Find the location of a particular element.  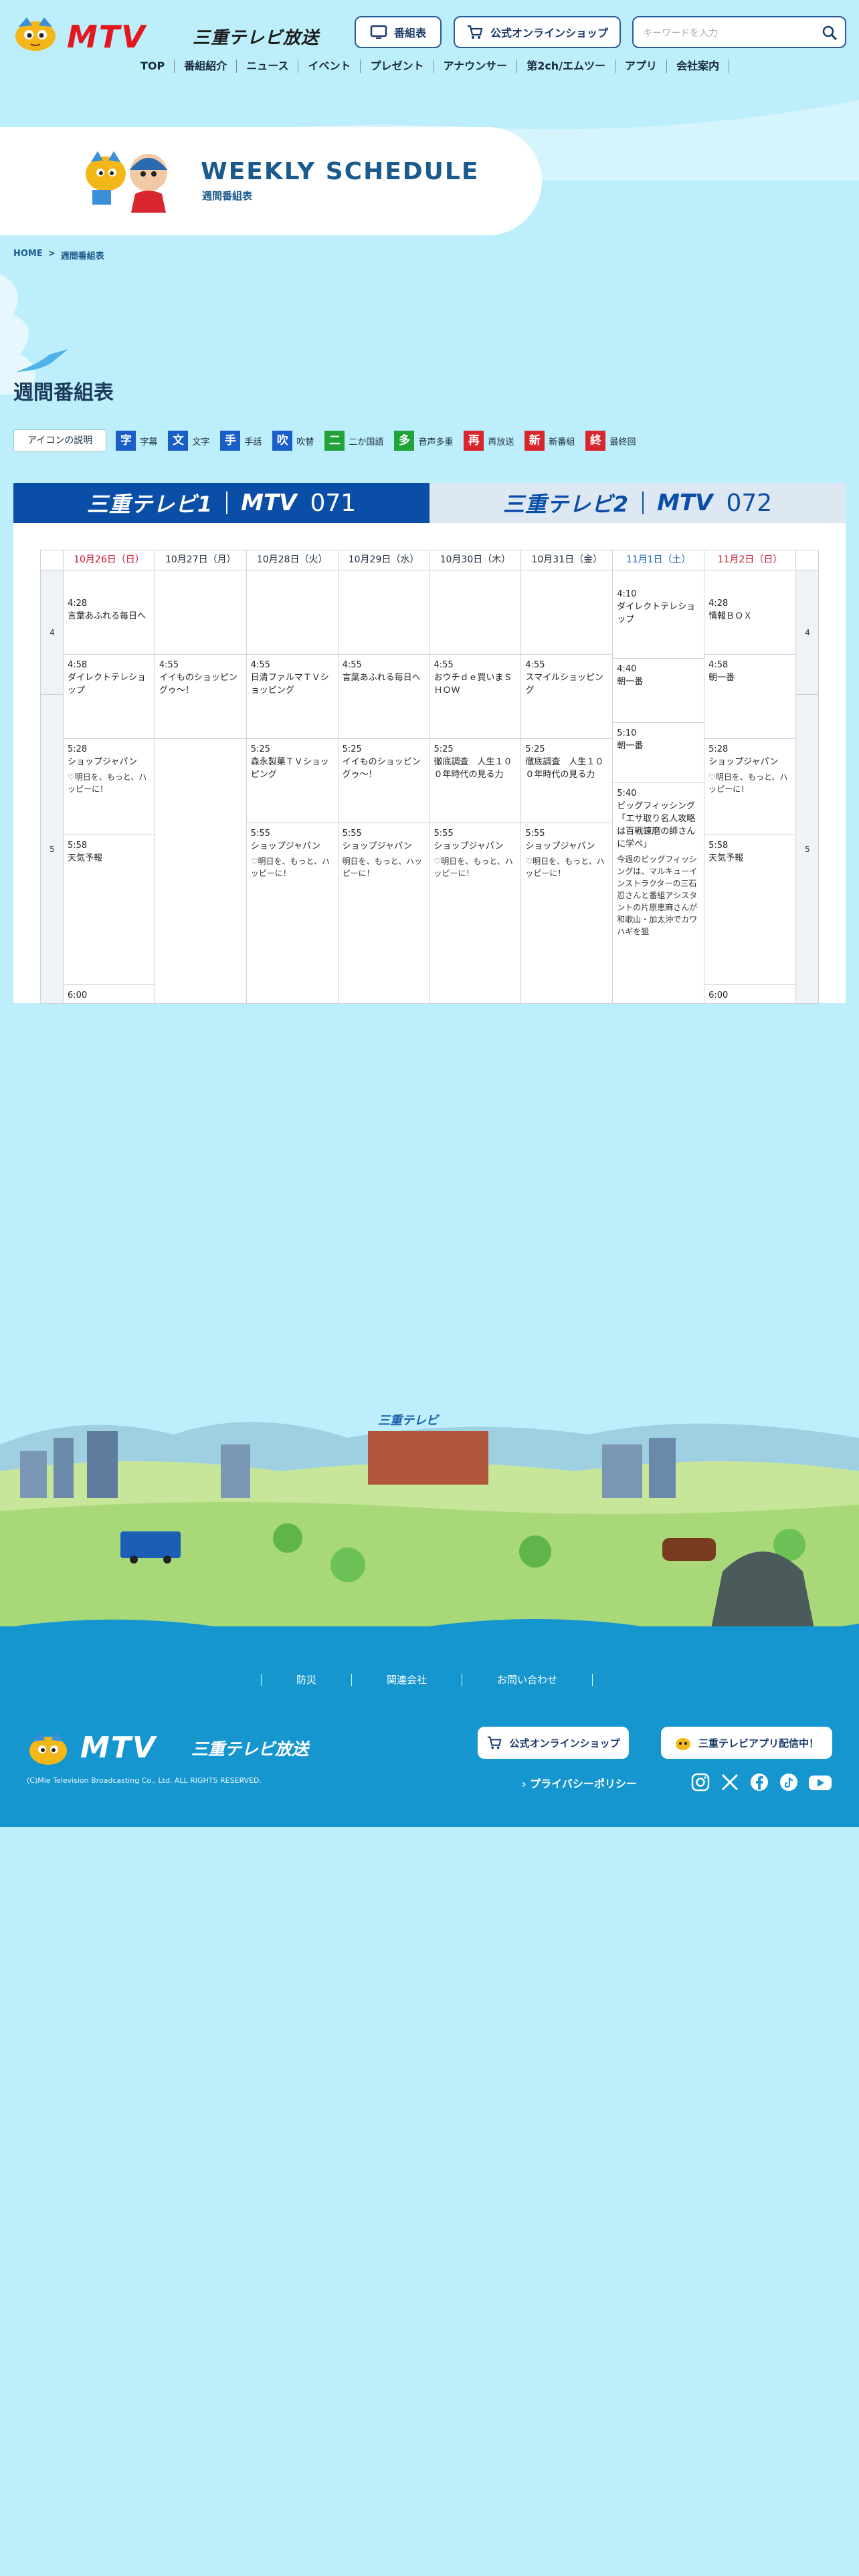

footer-logo-subtext: 三重テレビ放送 is located at coordinates (250, 1748).